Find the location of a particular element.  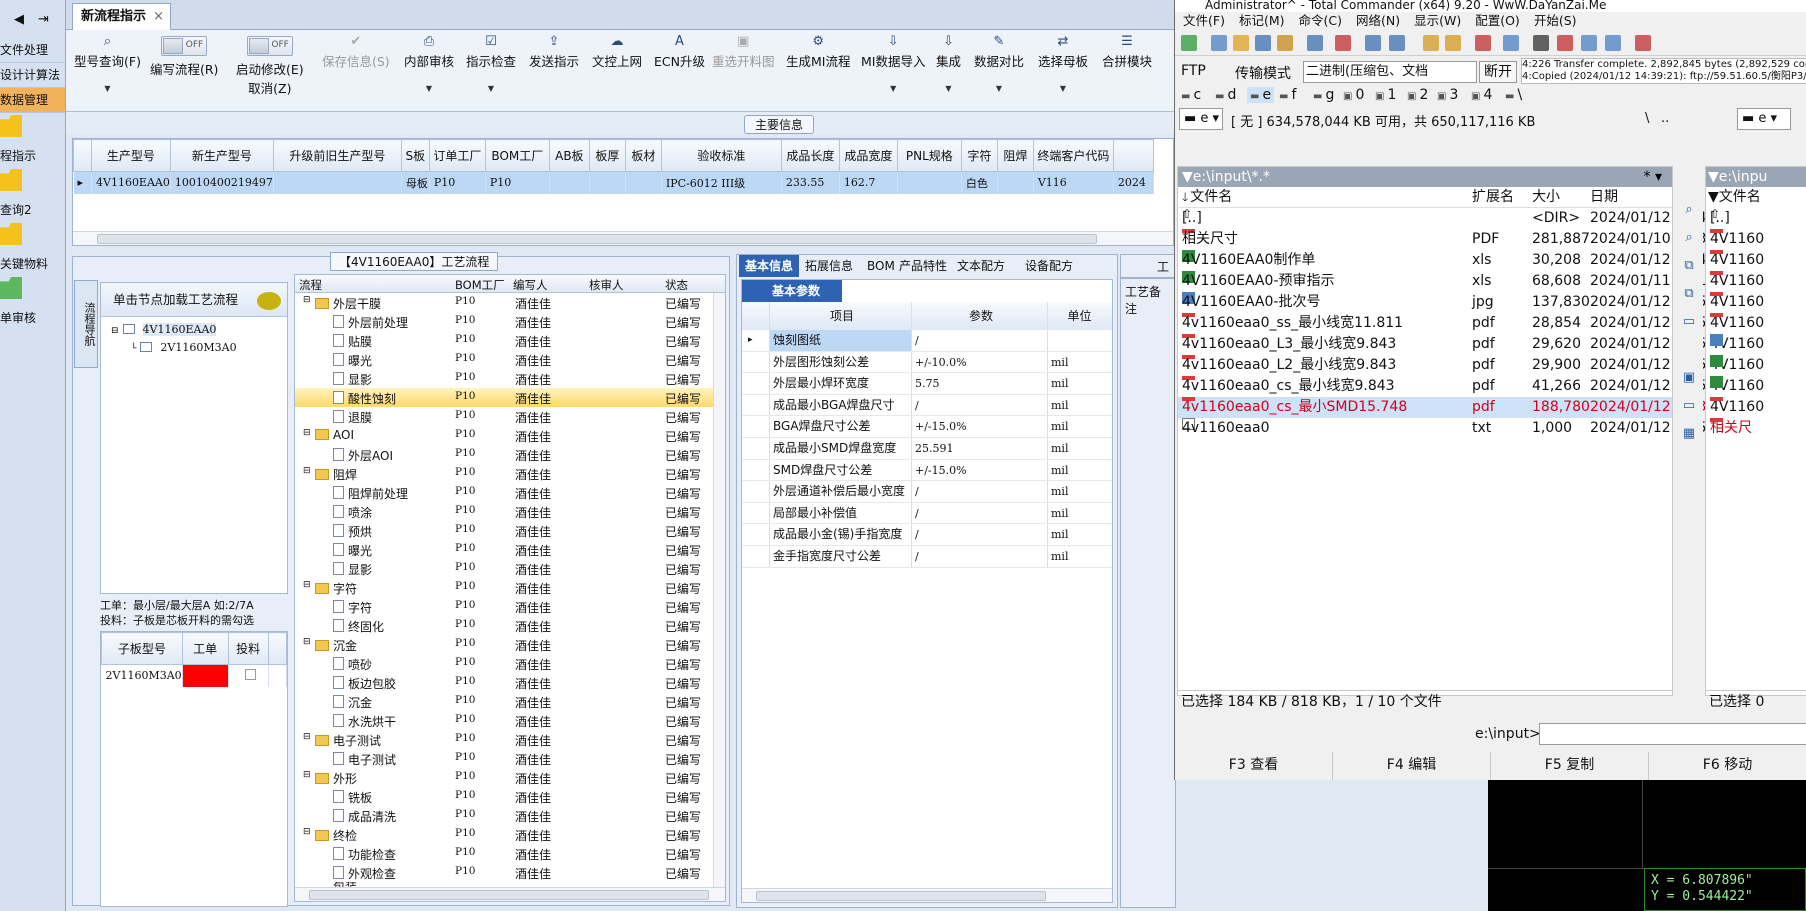

list-item: 水洗烘干 P10 酒佳佳 已编写 is located at coordinates (510, 720).